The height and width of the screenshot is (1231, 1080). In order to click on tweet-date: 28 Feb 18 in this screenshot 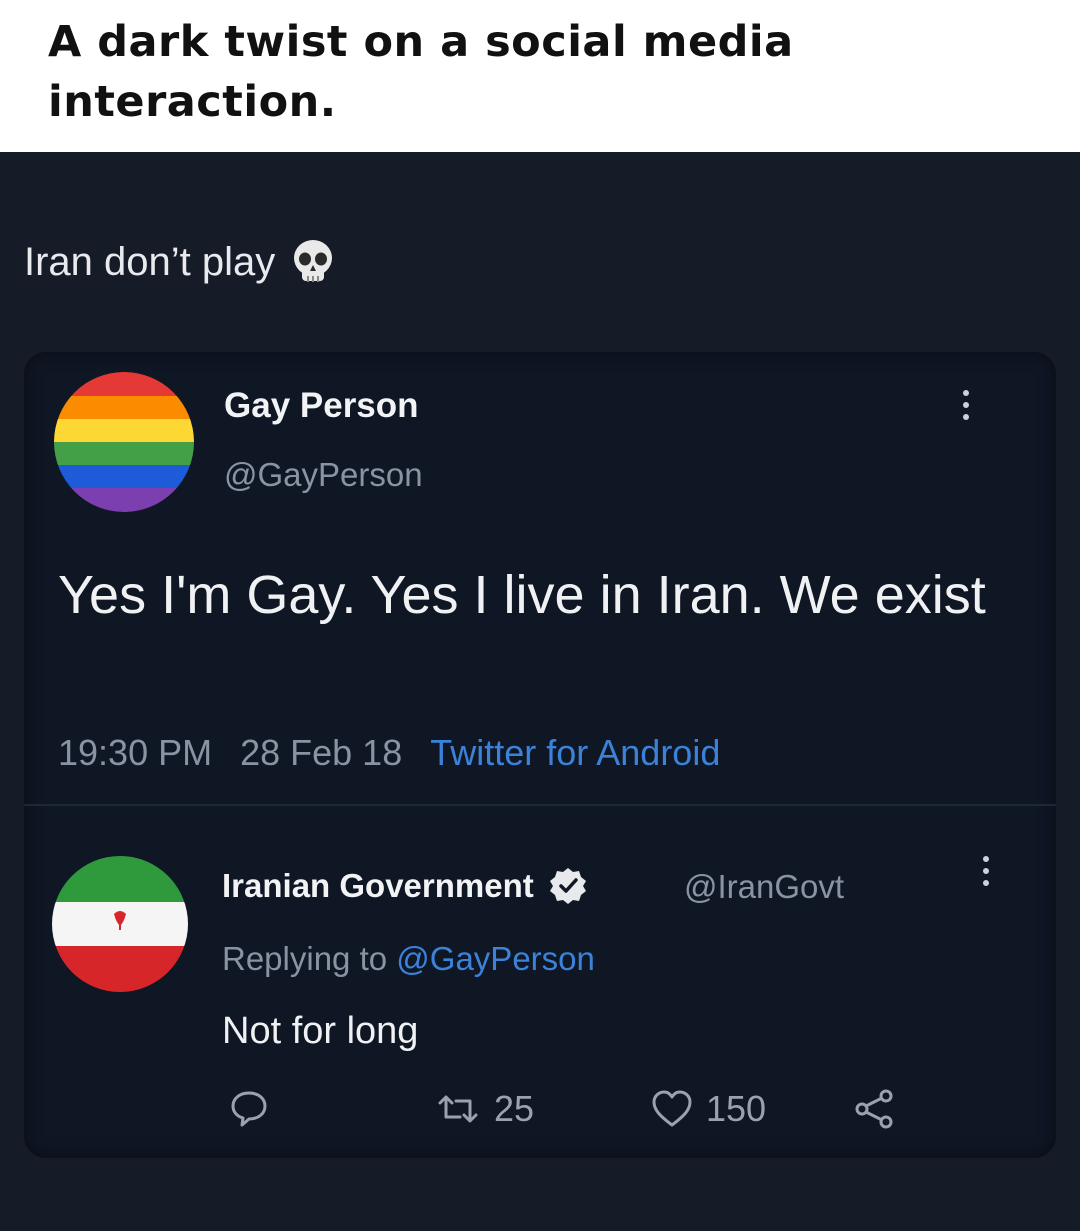, I will do `click(321, 752)`.